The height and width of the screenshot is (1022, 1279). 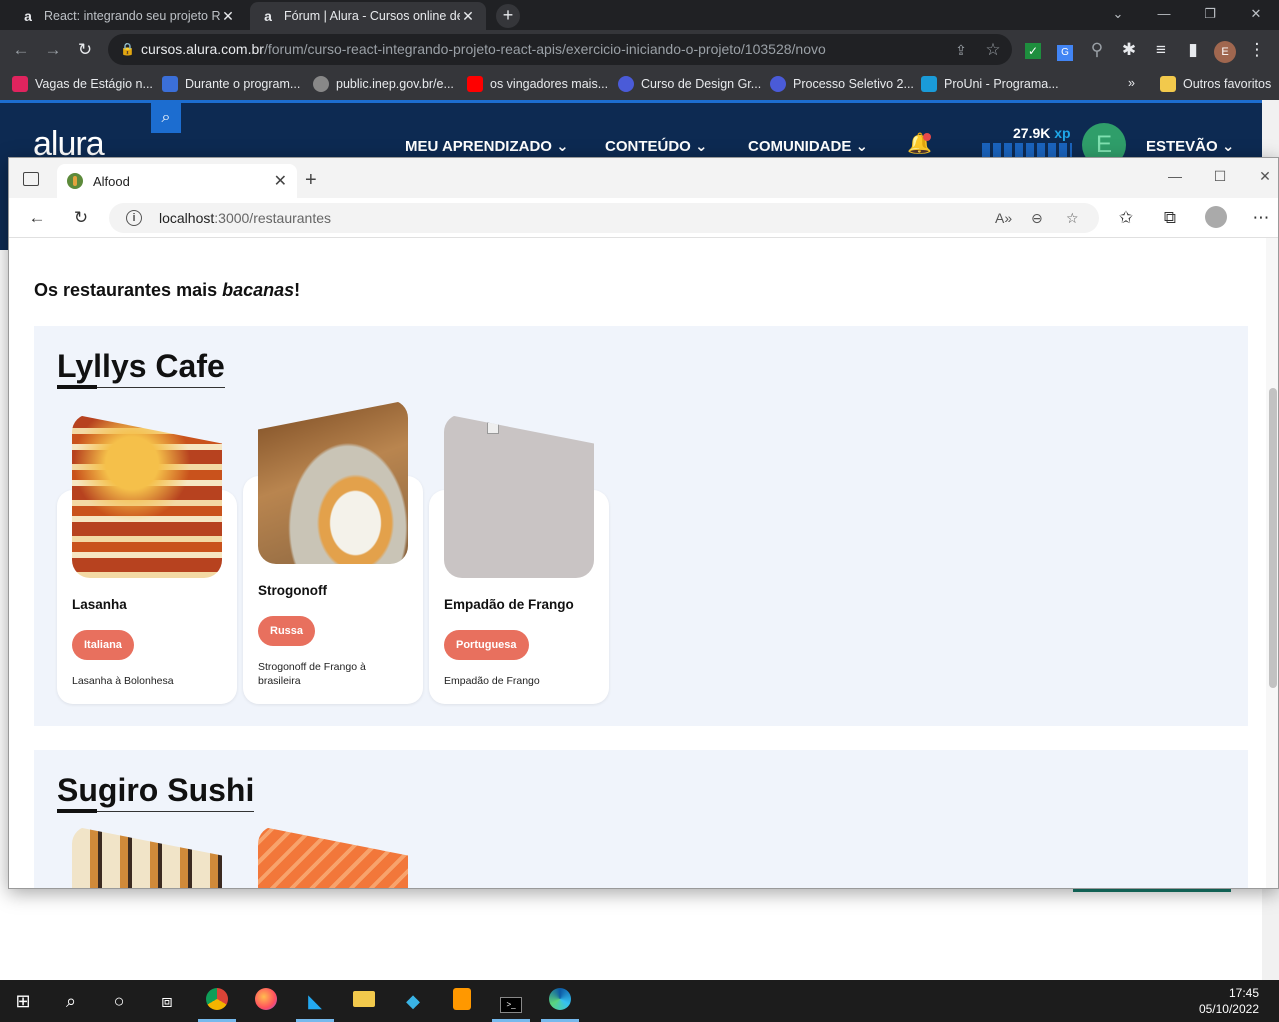 What do you see at coordinates (1170, 218) in the screenshot?
I see `collections-icon: ⧉` at bounding box center [1170, 218].